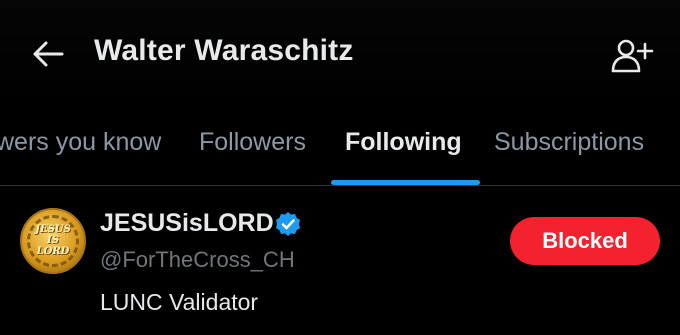  What do you see at coordinates (179, 302) in the screenshot?
I see `user-bio: LUNC Validator` at bounding box center [179, 302].